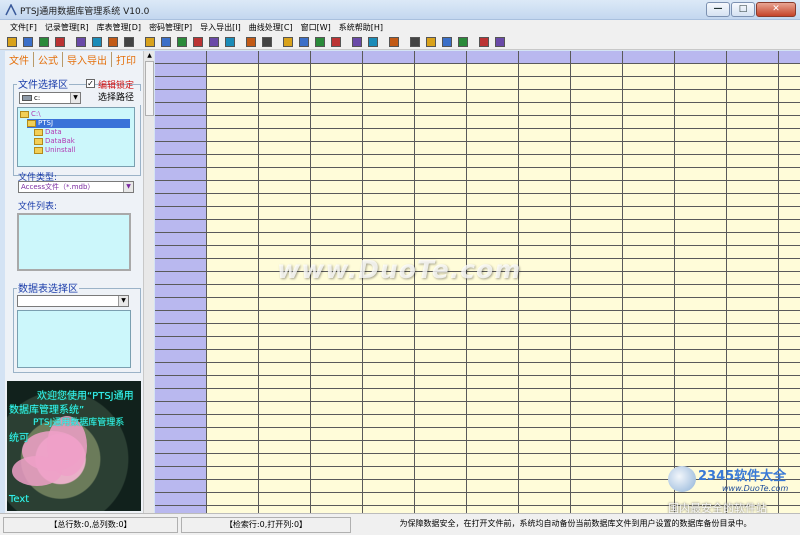 This screenshot has width=800, height=535. Describe the element at coordinates (64, 150) in the screenshot. I see `tree-item: Uninstall` at that location.